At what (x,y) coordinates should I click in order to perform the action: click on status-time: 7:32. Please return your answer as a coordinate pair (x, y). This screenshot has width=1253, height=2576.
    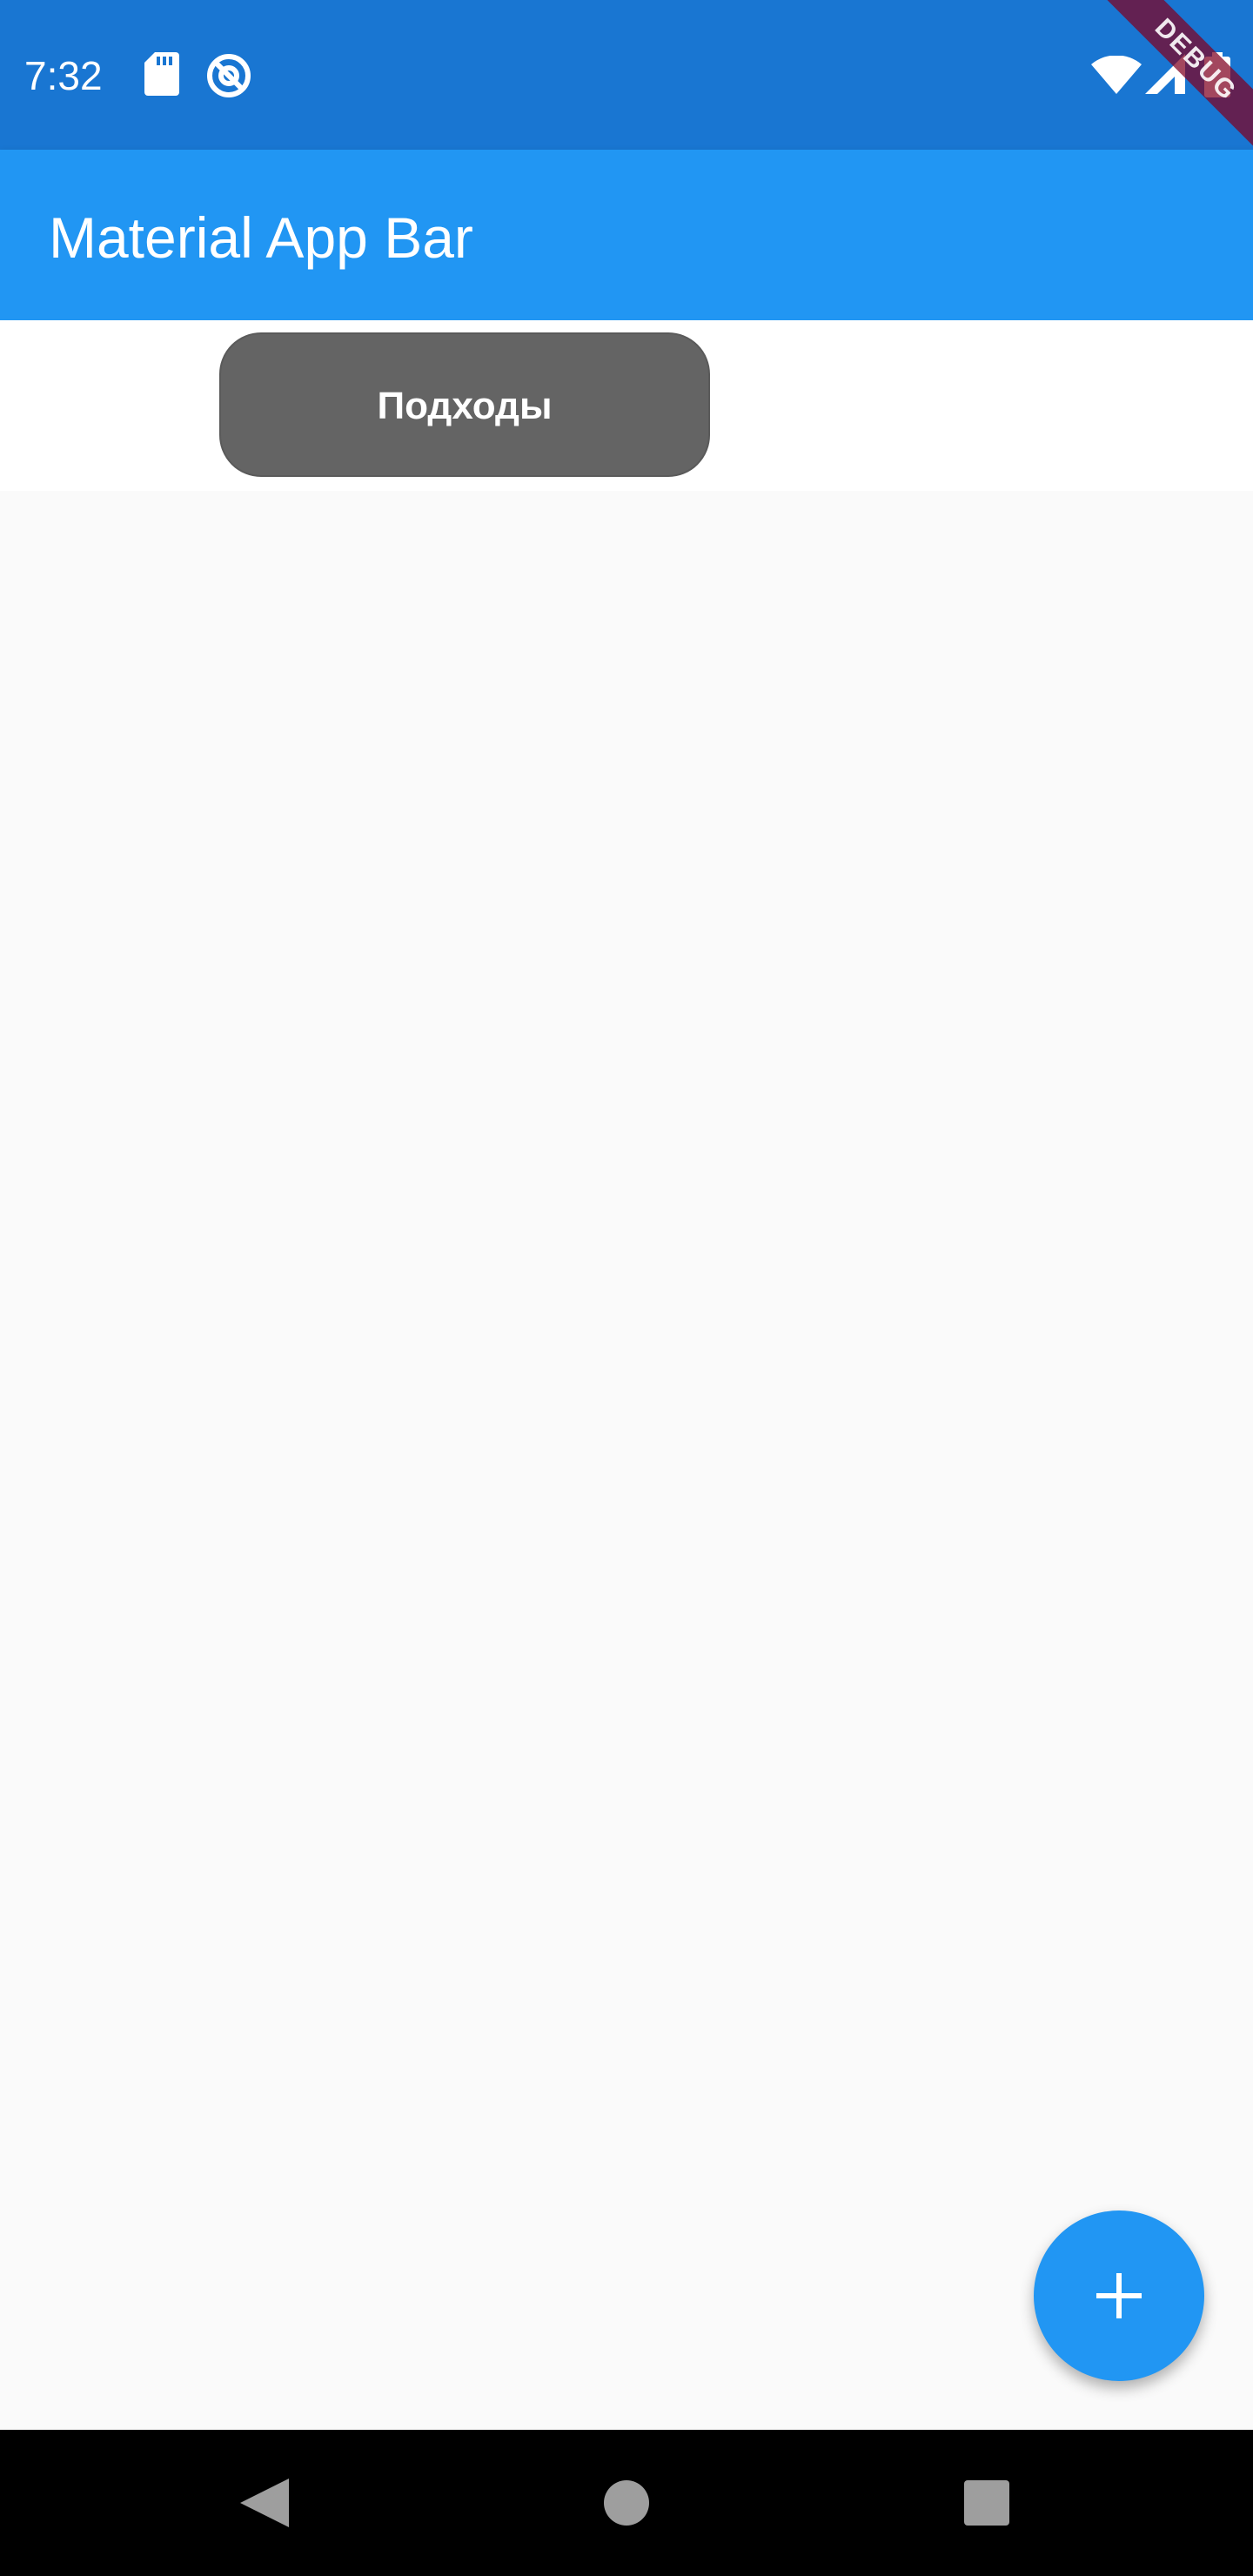
    Looking at the image, I should click on (63, 75).